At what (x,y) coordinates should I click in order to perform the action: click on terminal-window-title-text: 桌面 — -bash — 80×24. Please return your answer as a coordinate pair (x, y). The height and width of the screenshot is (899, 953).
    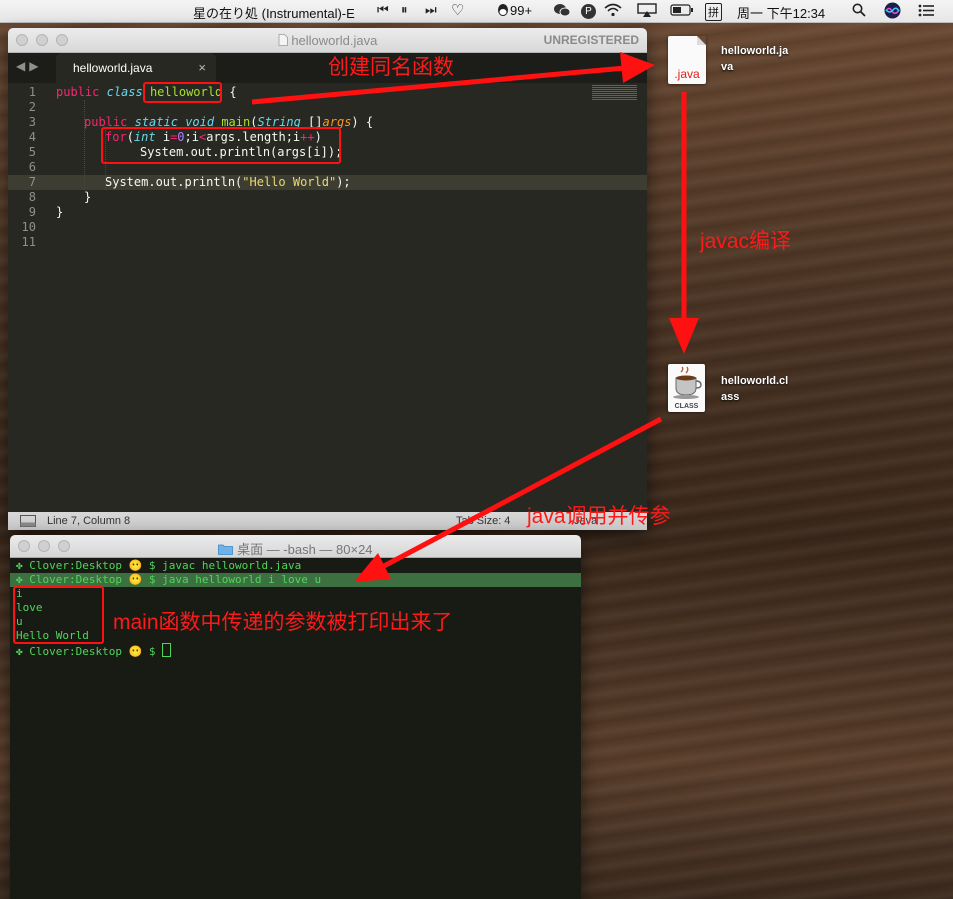
    Looking at the image, I should click on (305, 549).